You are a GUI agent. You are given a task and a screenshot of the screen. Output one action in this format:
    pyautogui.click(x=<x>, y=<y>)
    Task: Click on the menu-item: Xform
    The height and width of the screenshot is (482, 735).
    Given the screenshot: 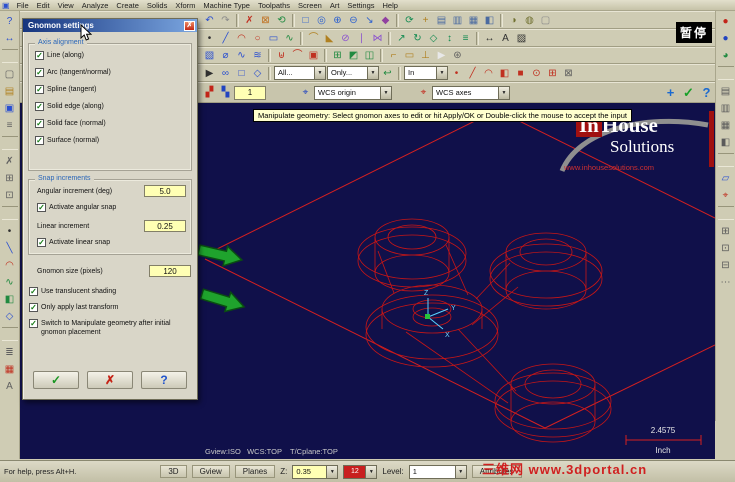 What is the action you would take?
    pyautogui.click(x=185, y=5)
    